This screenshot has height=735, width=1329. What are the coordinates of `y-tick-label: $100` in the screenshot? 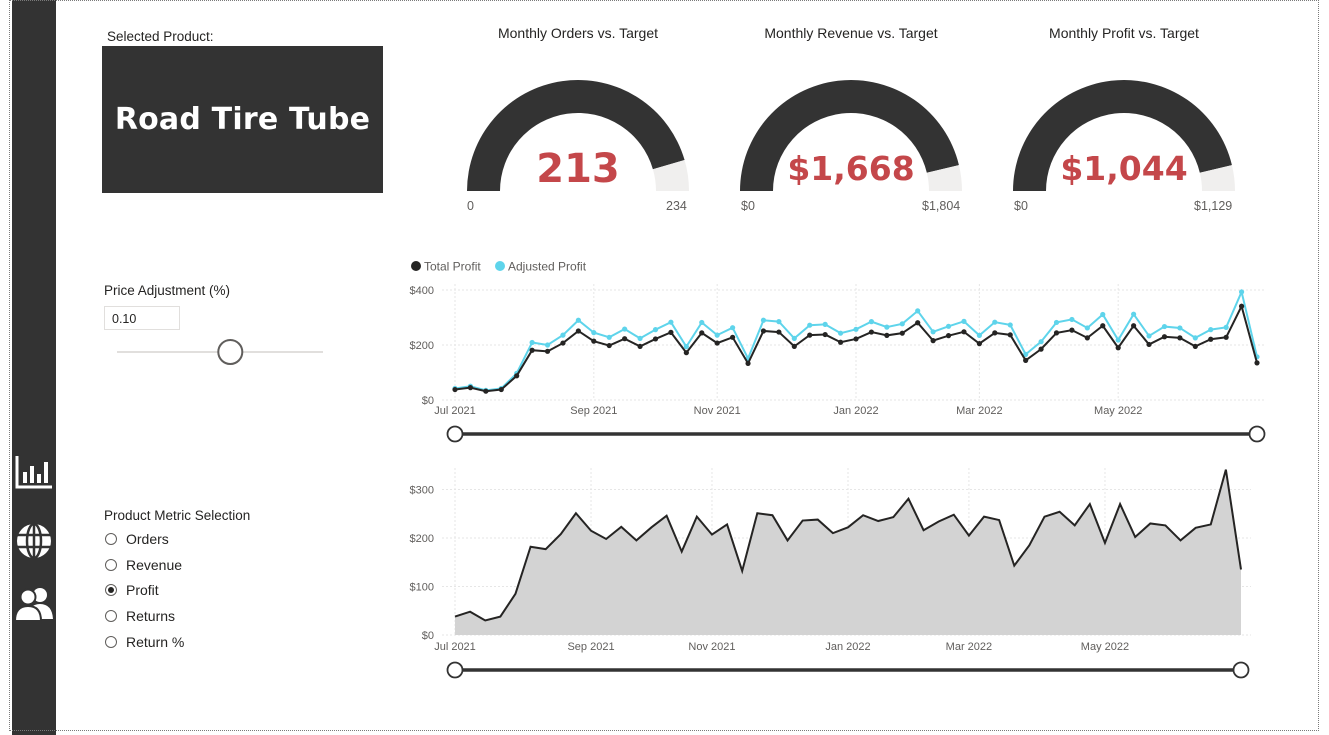 It's located at (422, 588).